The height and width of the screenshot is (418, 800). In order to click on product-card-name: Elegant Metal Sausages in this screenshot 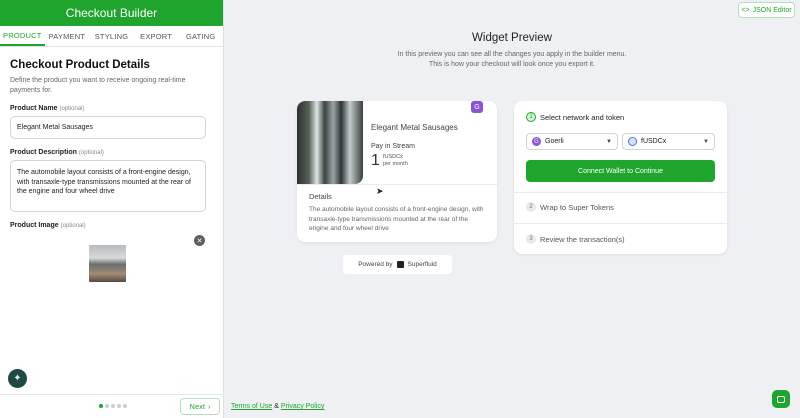, I will do `click(414, 127)`.